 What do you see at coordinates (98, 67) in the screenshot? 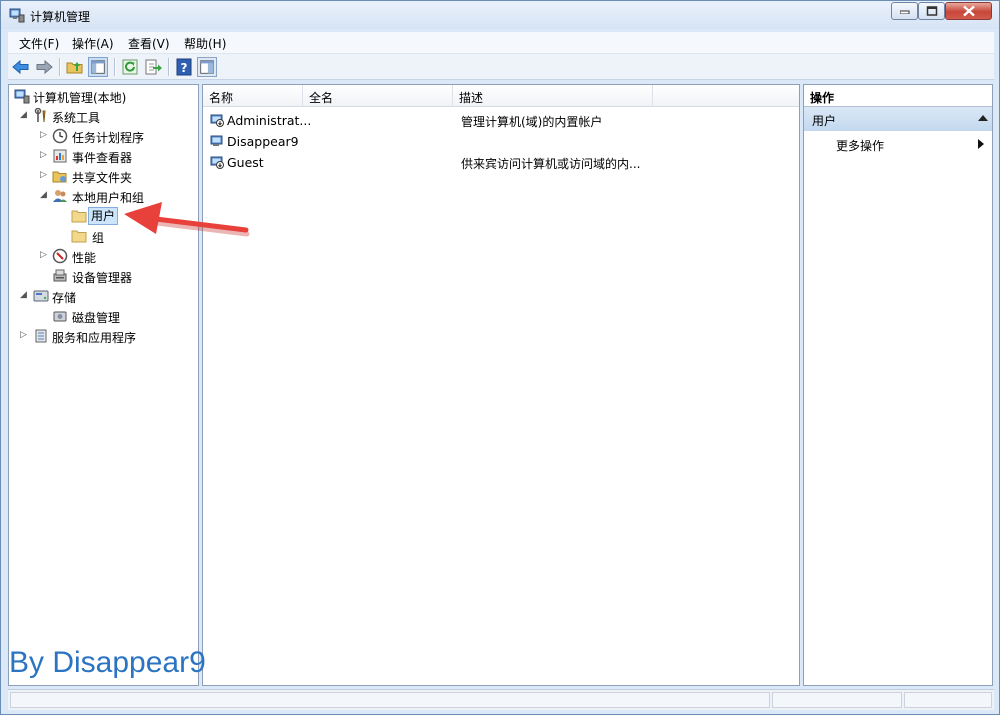
I see `show-hide-tree-icon` at bounding box center [98, 67].